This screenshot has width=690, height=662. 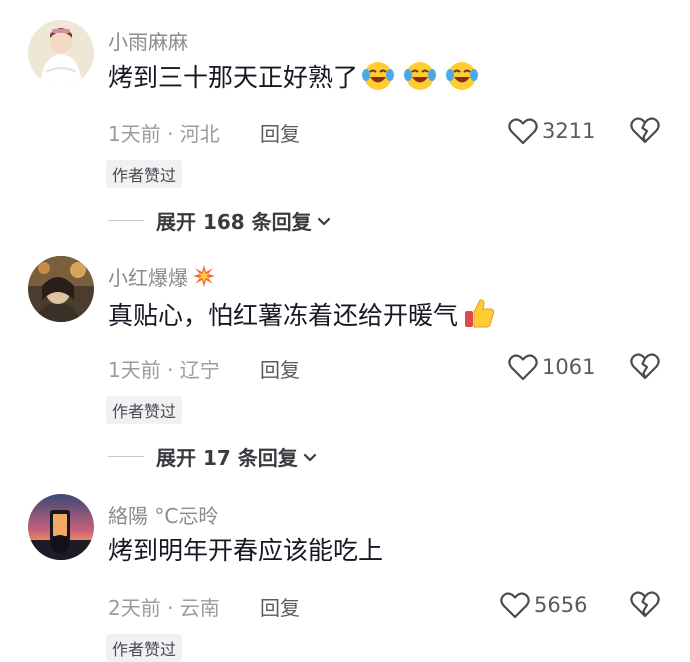 I want to click on comment-text: 真贴心，怕红薯冻着还给开暖气, so click(x=303, y=317).